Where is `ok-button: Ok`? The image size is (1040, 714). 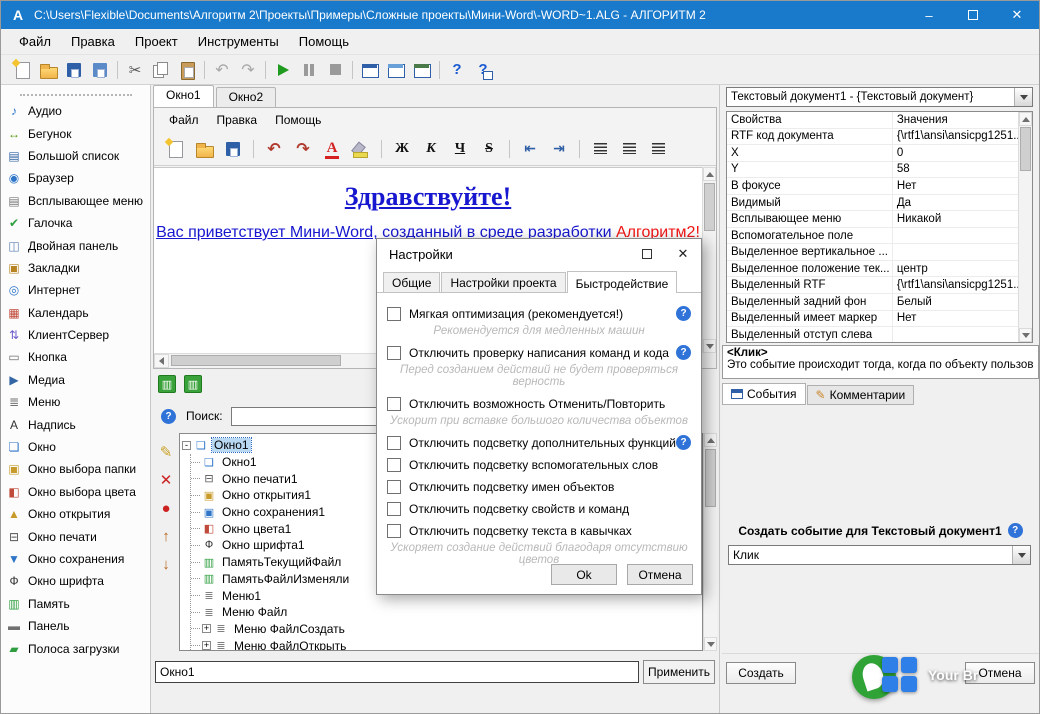
ok-button: Ok is located at coordinates (584, 574).